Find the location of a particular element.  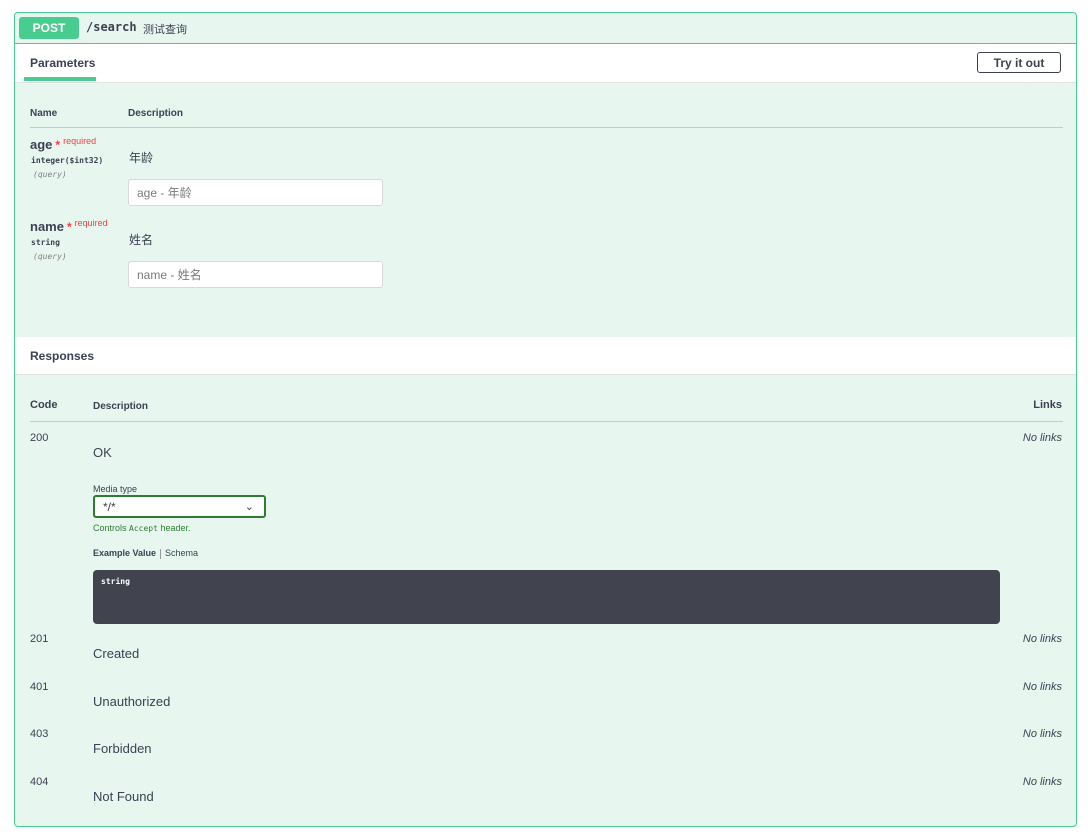

controls-accept-code: Accept is located at coordinates (143, 528).